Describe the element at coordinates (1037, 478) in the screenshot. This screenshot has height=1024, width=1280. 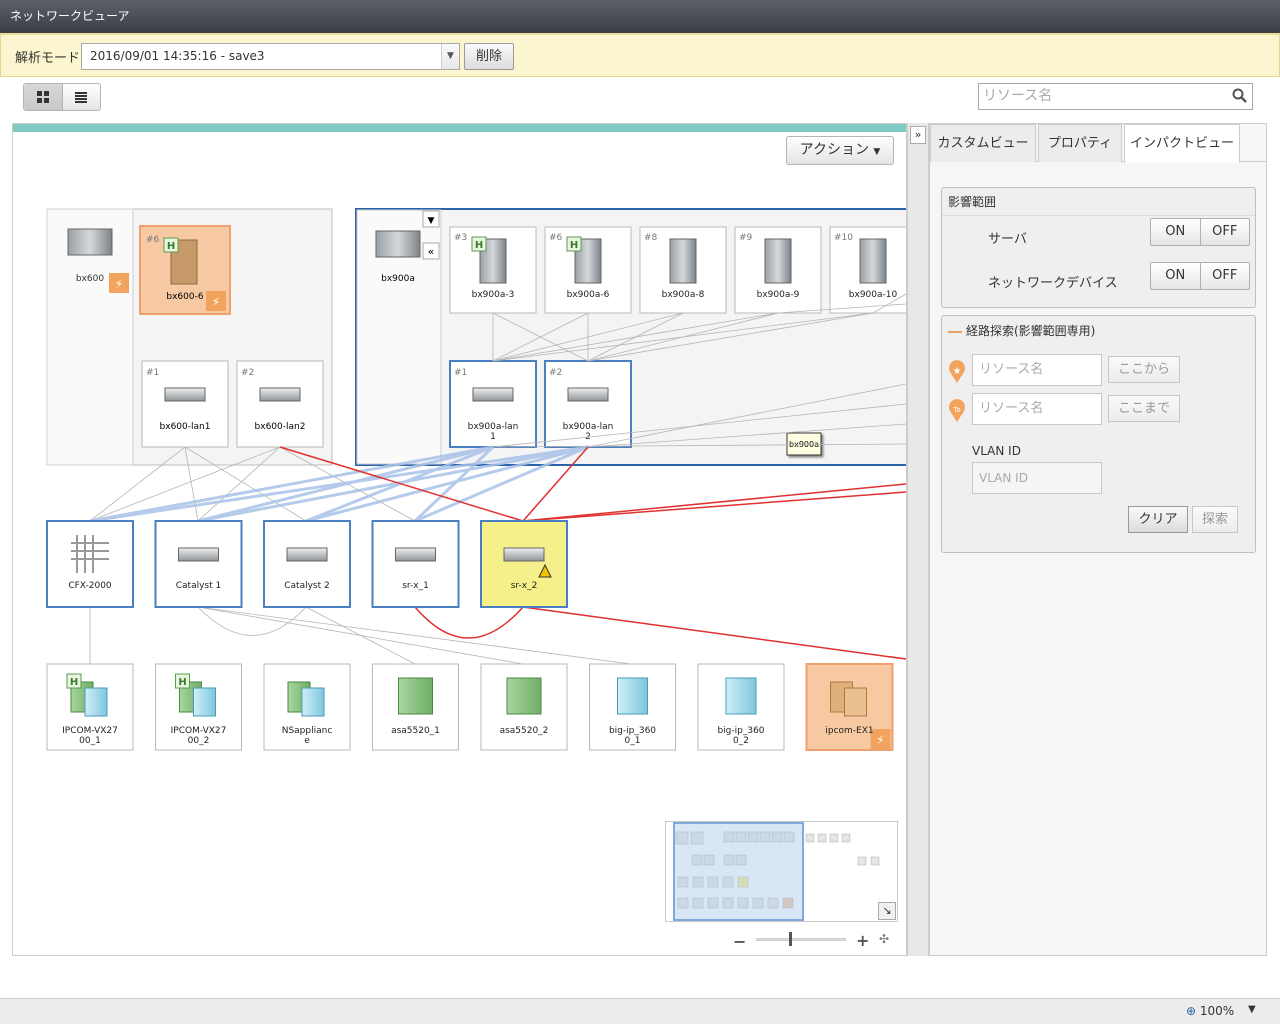
I see `vlan-id-input: VLAN ID` at that location.